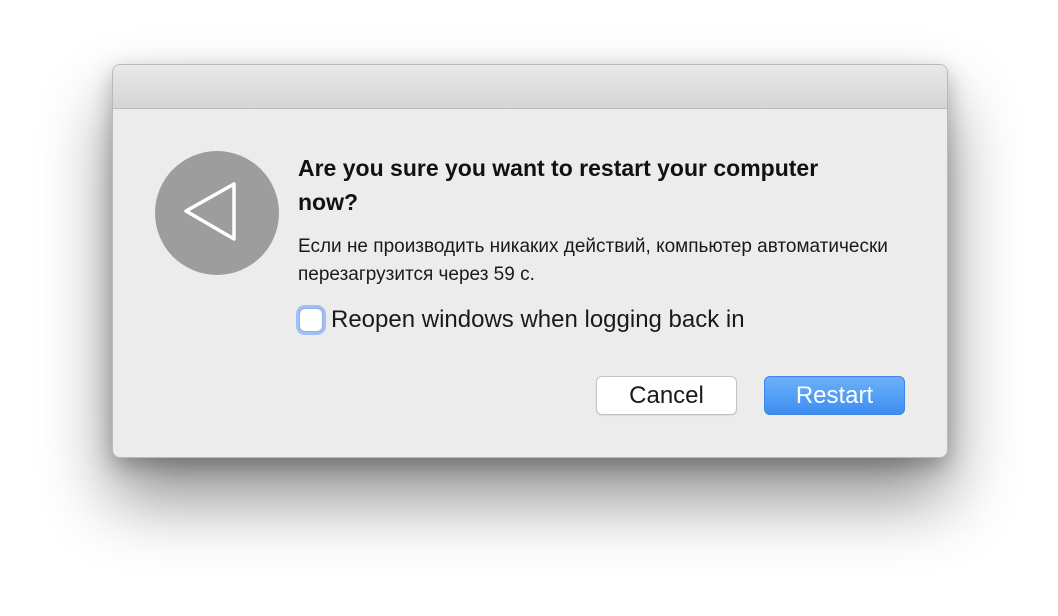 The width and height of the screenshot is (1058, 616). I want to click on back-triangle-icon-graphic, so click(210, 211).